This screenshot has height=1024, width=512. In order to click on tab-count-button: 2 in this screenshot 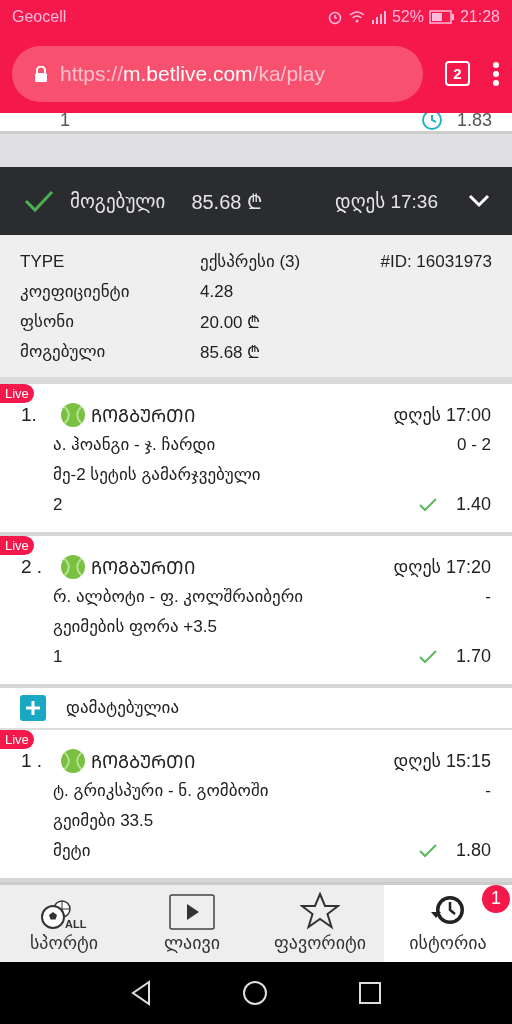, I will do `click(457, 74)`.